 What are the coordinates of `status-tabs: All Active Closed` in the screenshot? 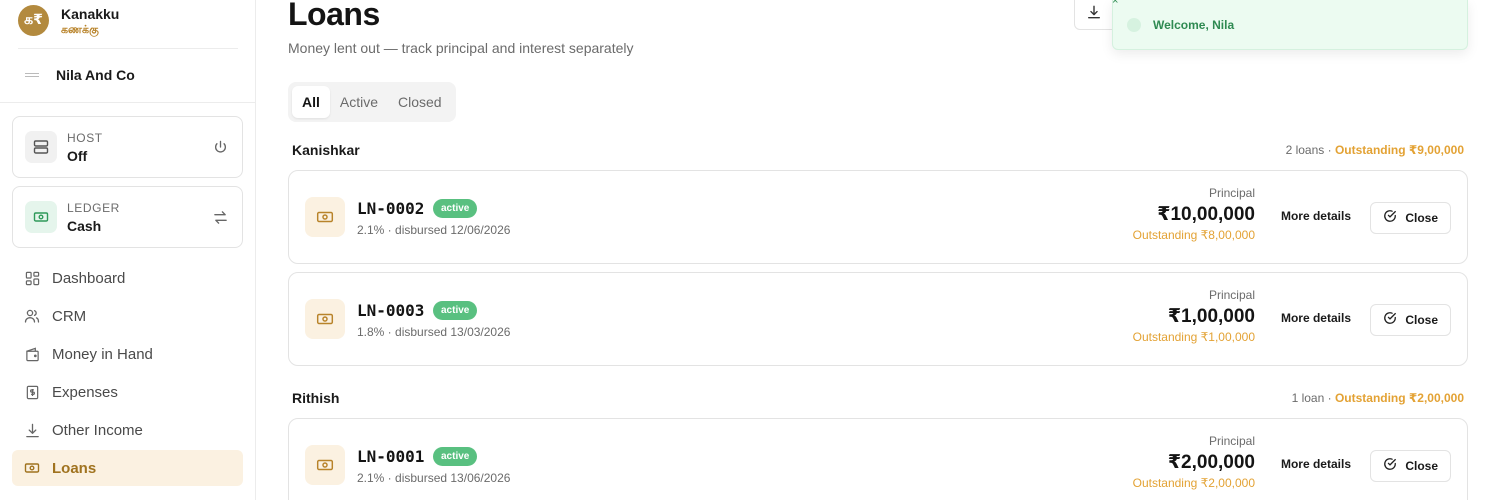 It's located at (372, 102).